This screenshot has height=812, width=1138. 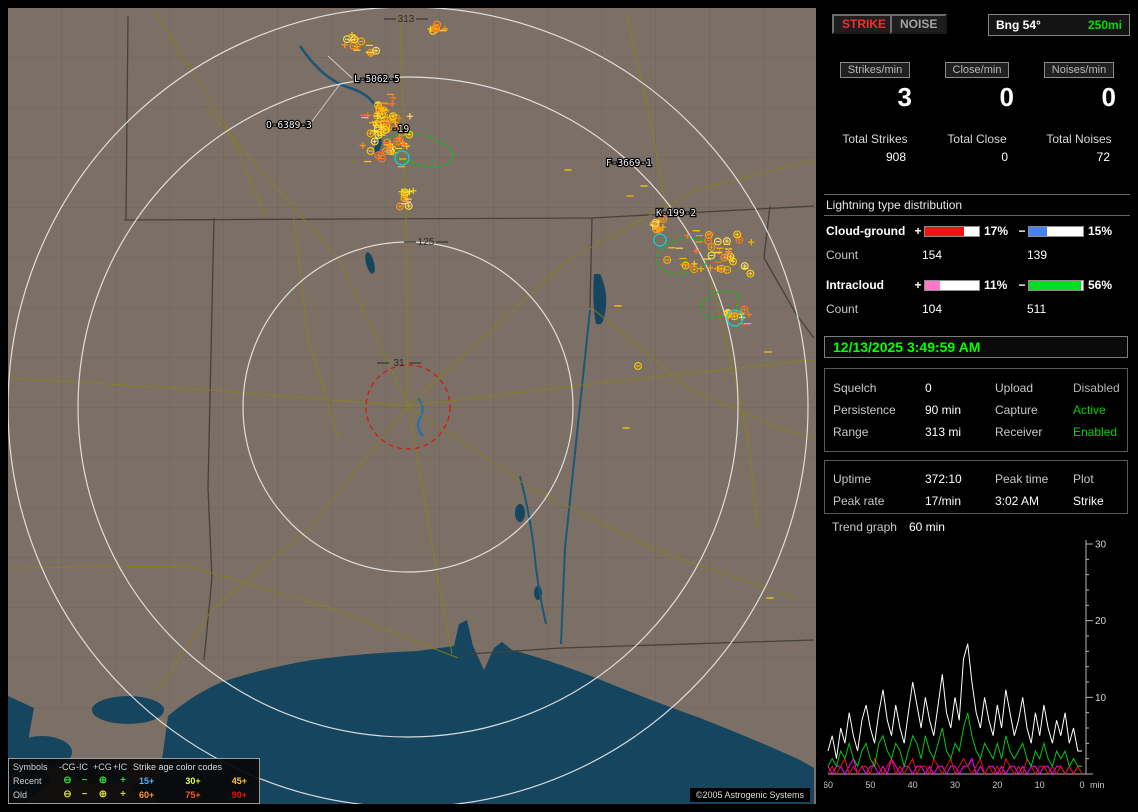 I want to click on trend-header: Trend graph 60 min, so click(x=888, y=527).